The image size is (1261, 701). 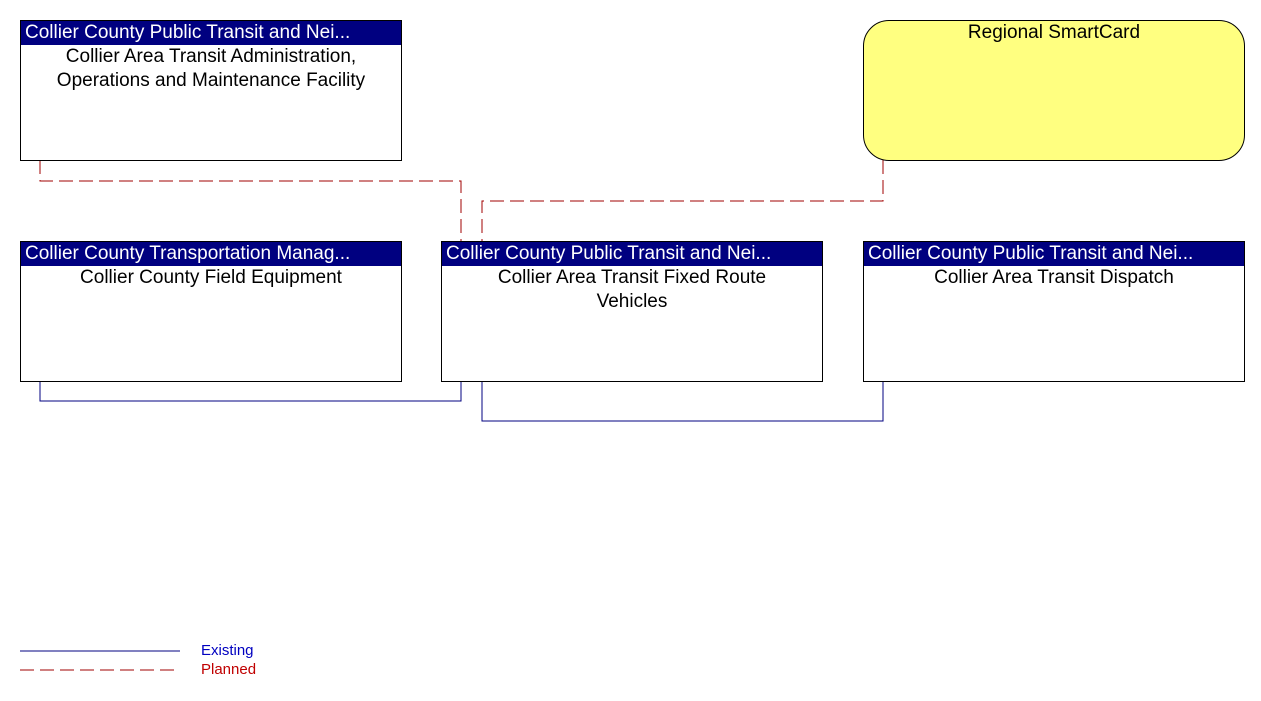 What do you see at coordinates (229, 669) in the screenshot?
I see `legend-planned-label: Planned` at bounding box center [229, 669].